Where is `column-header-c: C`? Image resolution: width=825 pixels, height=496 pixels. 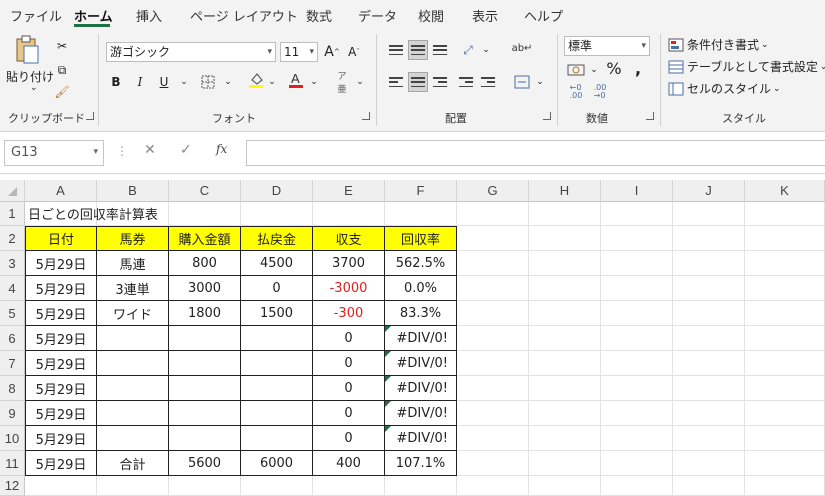 column-header-c: C is located at coordinates (205, 191).